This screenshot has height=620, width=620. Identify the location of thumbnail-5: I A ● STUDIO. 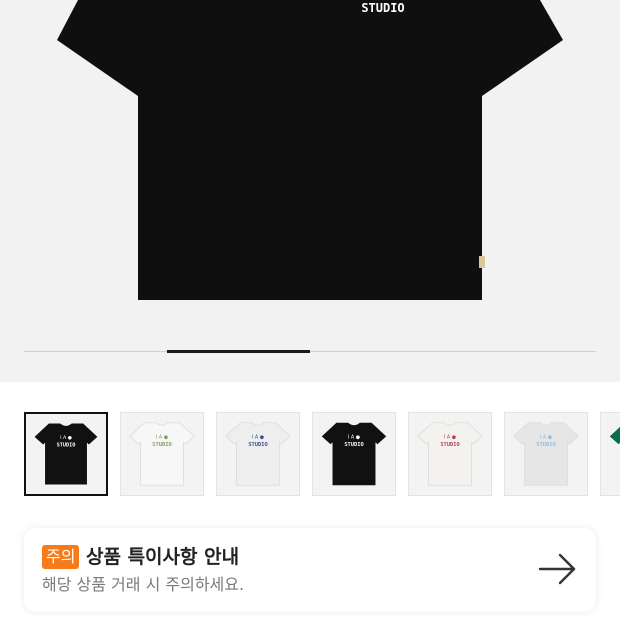
(450, 454).